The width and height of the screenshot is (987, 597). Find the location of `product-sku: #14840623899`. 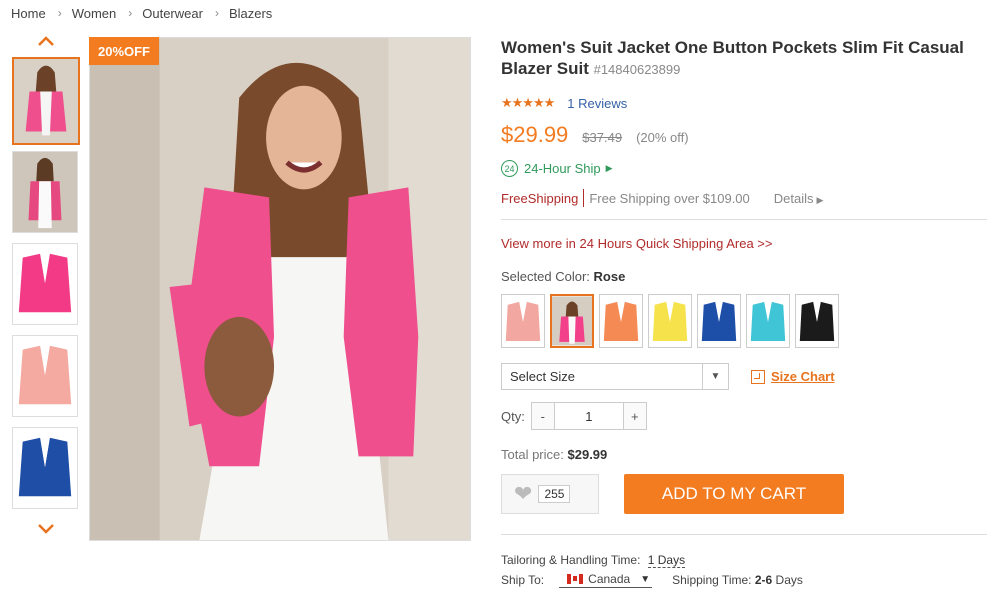

product-sku: #14840623899 is located at coordinates (637, 69).